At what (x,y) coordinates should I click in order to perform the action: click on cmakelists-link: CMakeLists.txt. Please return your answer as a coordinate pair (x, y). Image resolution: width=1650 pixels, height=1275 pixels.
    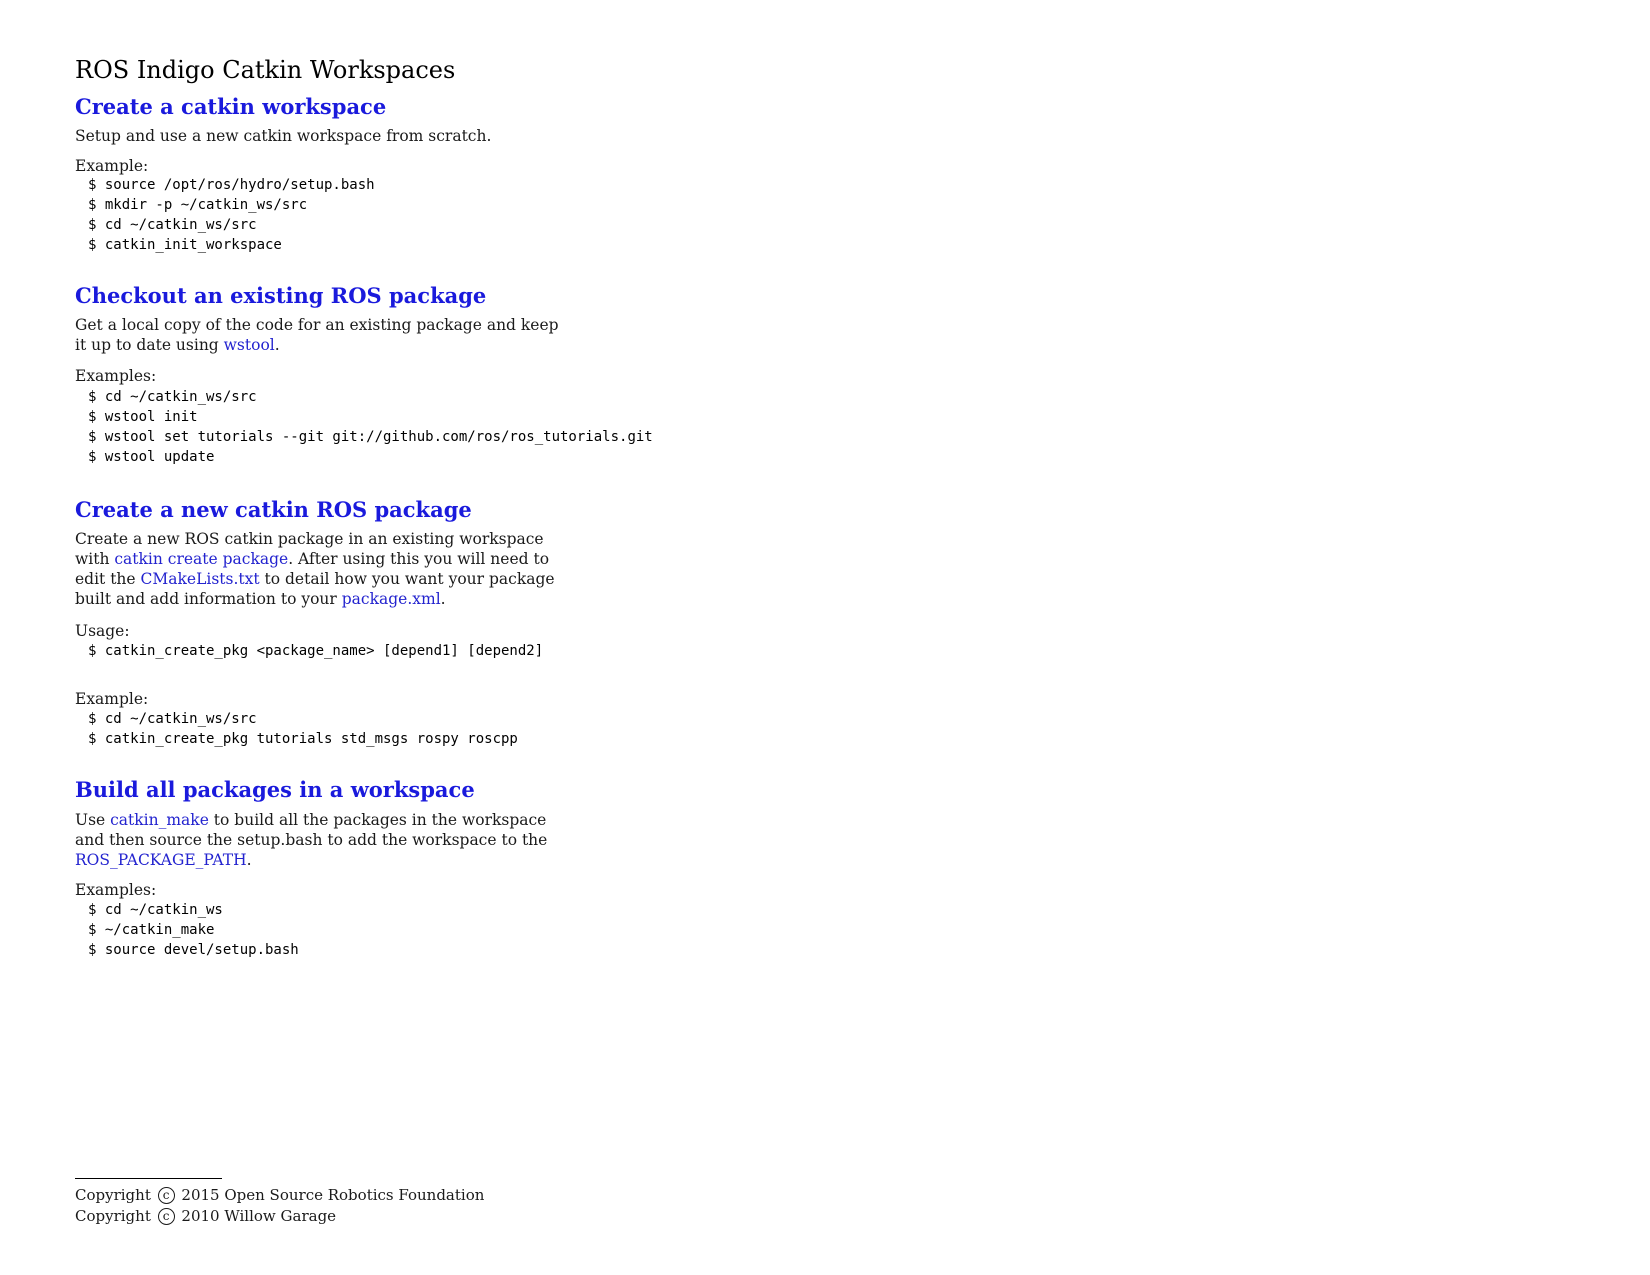
    Looking at the image, I should click on (200, 579).